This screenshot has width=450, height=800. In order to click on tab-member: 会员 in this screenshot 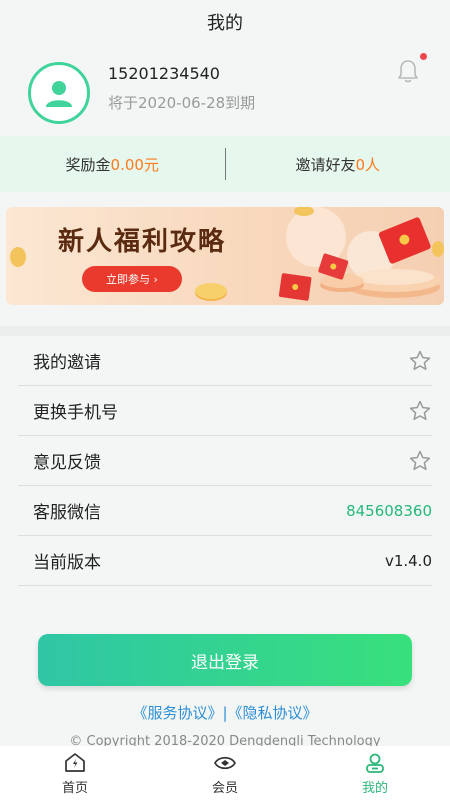, I will do `click(225, 773)`.